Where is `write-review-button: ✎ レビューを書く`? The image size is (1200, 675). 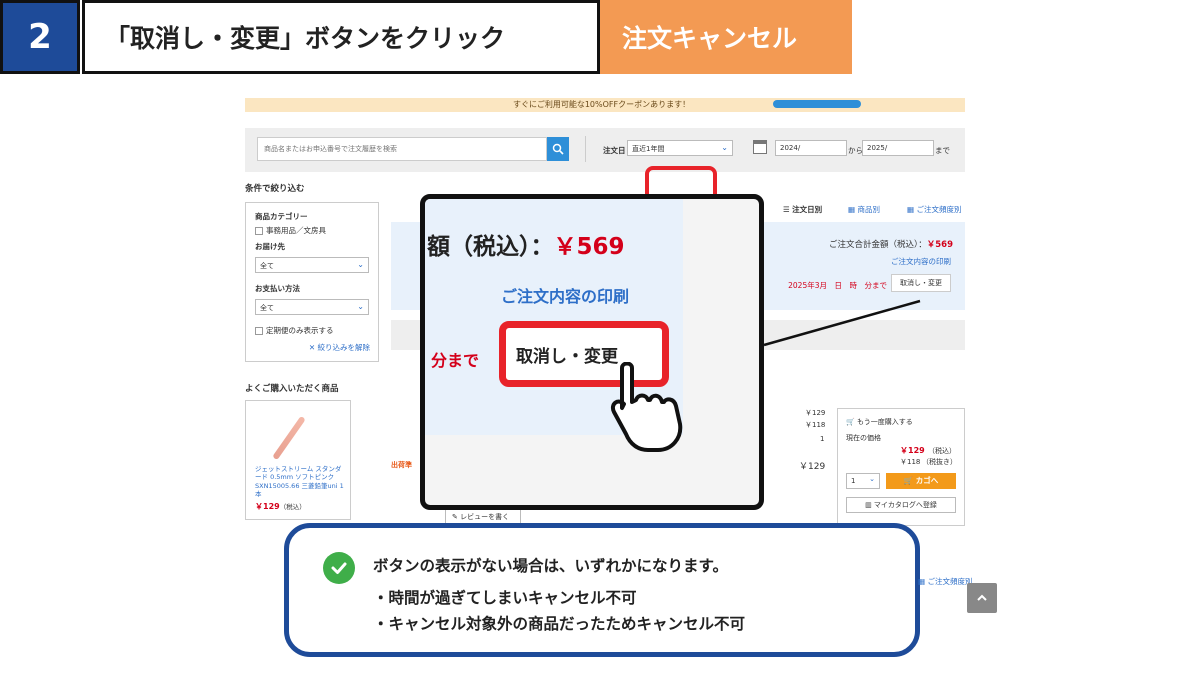
write-review-button: ✎ レビューを書く is located at coordinates (483, 516).